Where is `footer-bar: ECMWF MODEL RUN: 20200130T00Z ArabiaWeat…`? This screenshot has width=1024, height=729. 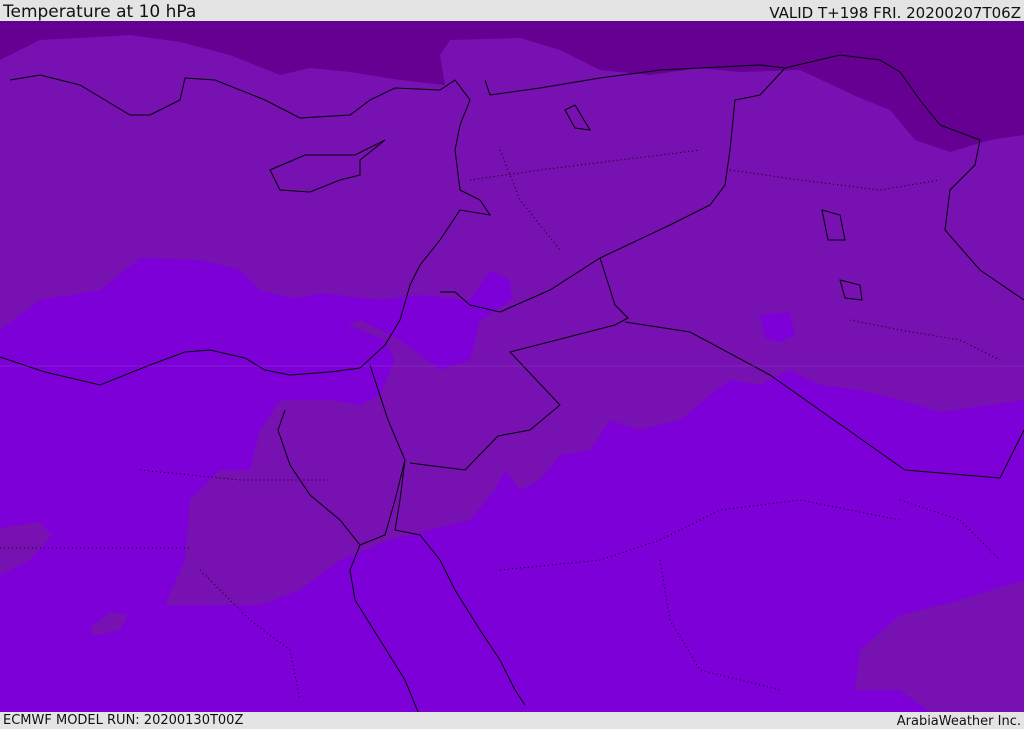 footer-bar: ECMWF MODEL RUN: 20200130T00Z ArabiaWeat… is located at coordinates (512, 720).